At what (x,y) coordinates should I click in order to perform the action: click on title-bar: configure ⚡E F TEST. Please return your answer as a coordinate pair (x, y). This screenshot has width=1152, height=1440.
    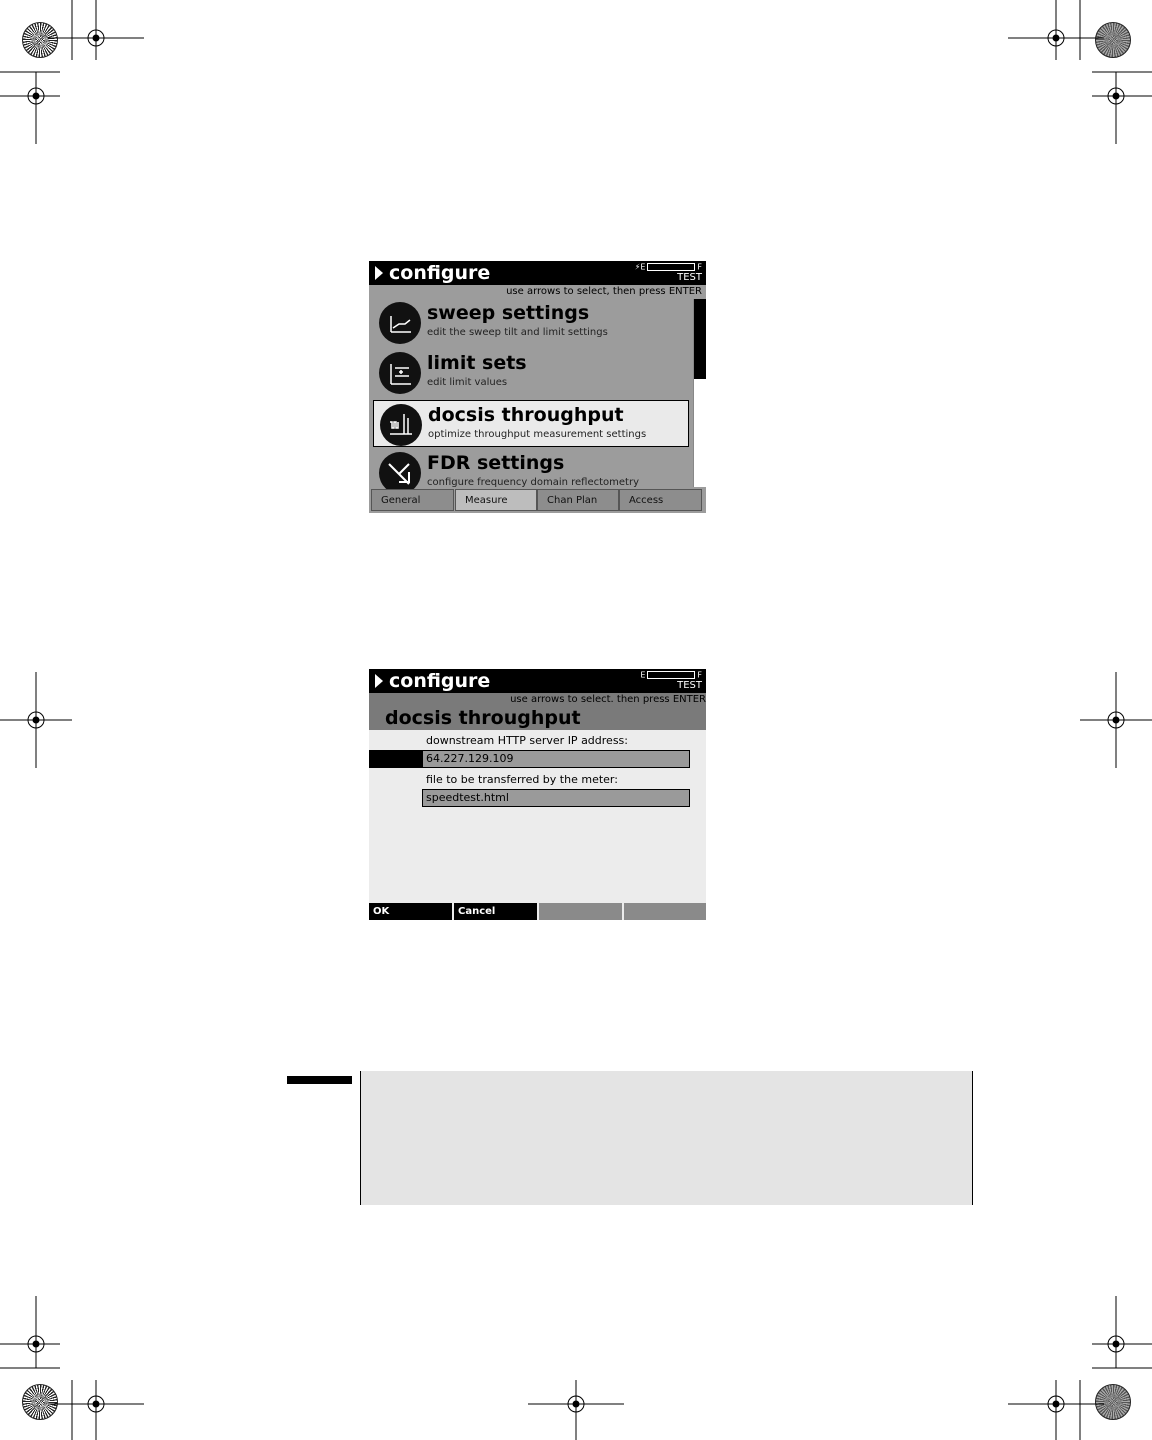
    Looking at the image, I should click on (537, 273).